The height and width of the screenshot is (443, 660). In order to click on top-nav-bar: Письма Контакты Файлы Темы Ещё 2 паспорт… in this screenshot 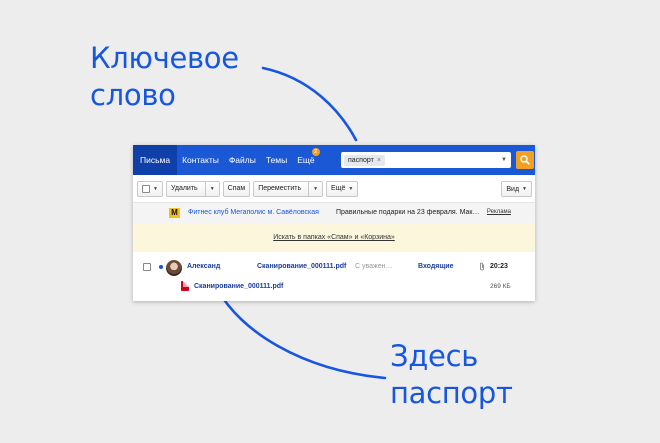, I will do `click(334, 160)`.